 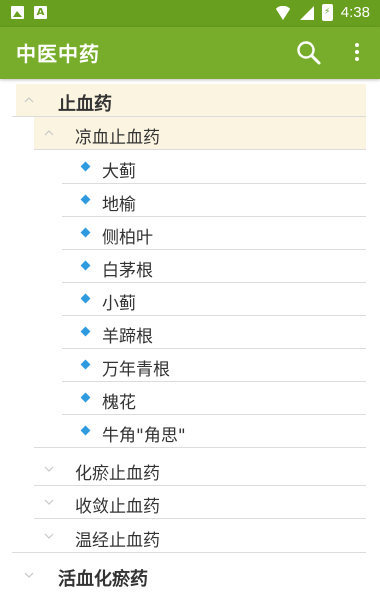 I want to click on image-icon, so click(x=17, y=12).